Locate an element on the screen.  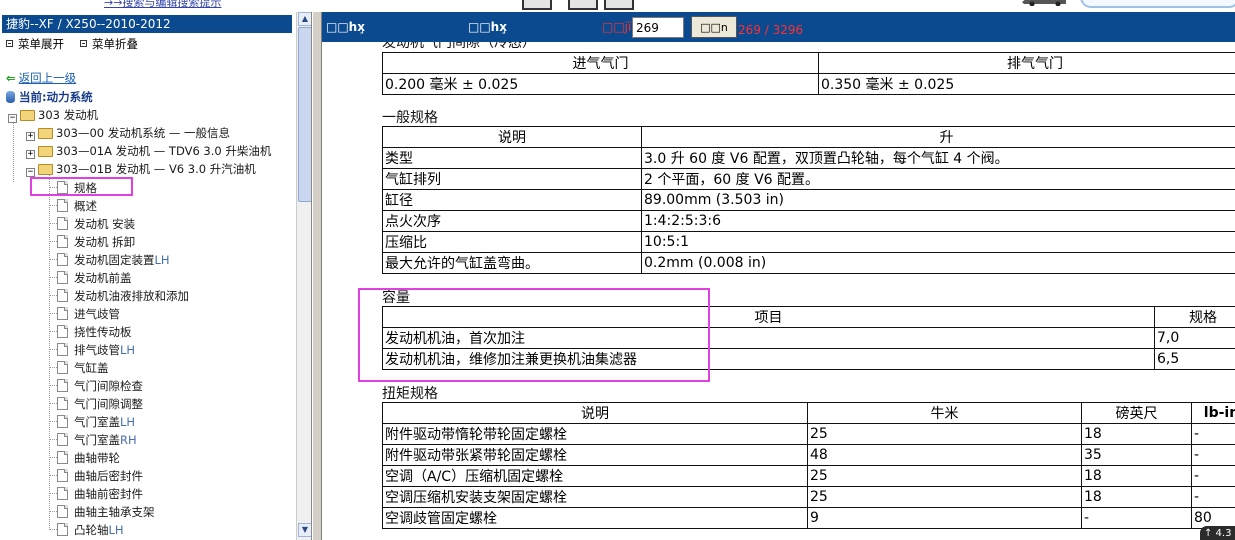
header-label-1: □□hx̧ is located at coordinates (345, 27).